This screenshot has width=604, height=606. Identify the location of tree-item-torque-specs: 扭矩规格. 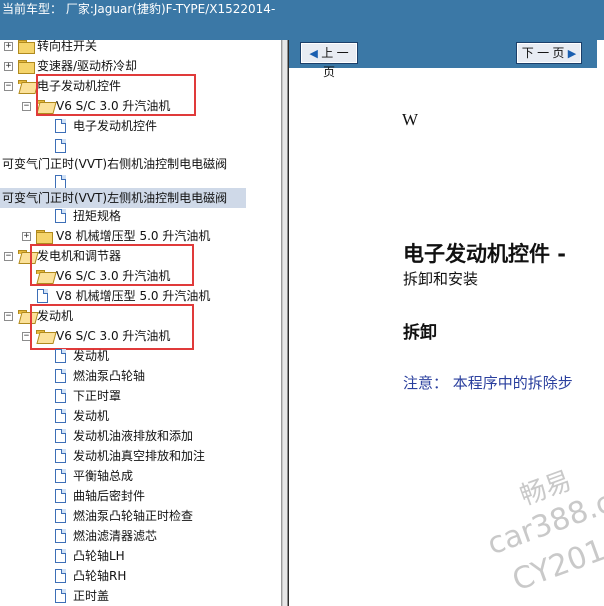
(140, 216).